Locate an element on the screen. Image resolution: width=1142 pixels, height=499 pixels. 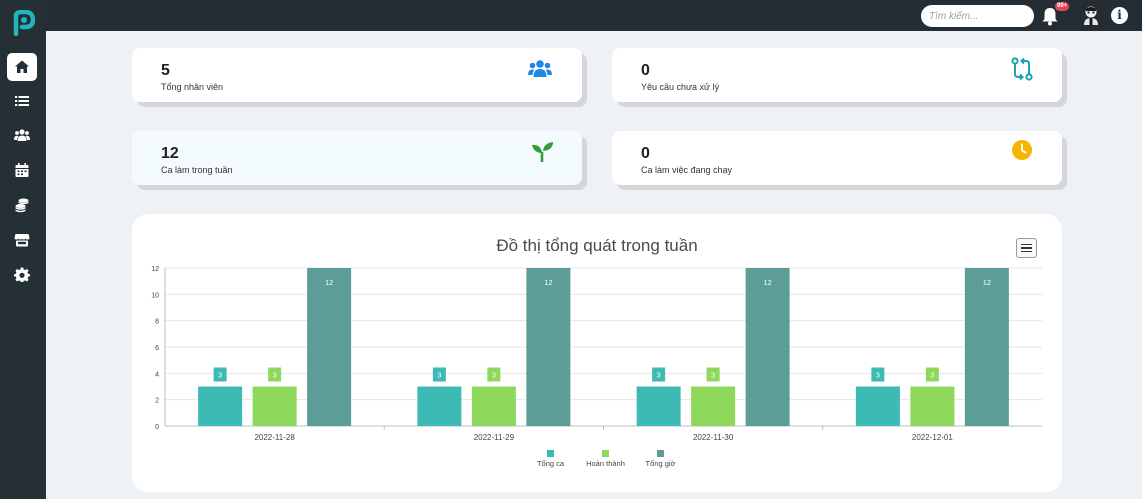
stat-label: Tổng nhân viên is located at coordinates (192, 87).